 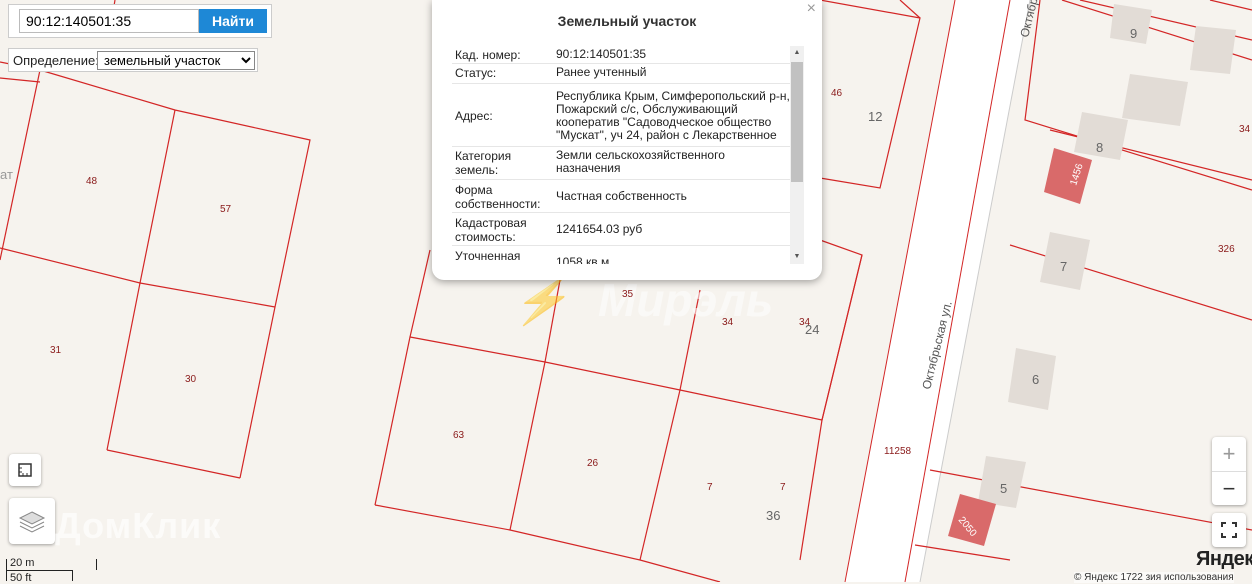 What do you see at coordinates (21, 578) in the screenshot?
I see `scale-imperial-label: 50 ft` at bounding box center [21, 578].